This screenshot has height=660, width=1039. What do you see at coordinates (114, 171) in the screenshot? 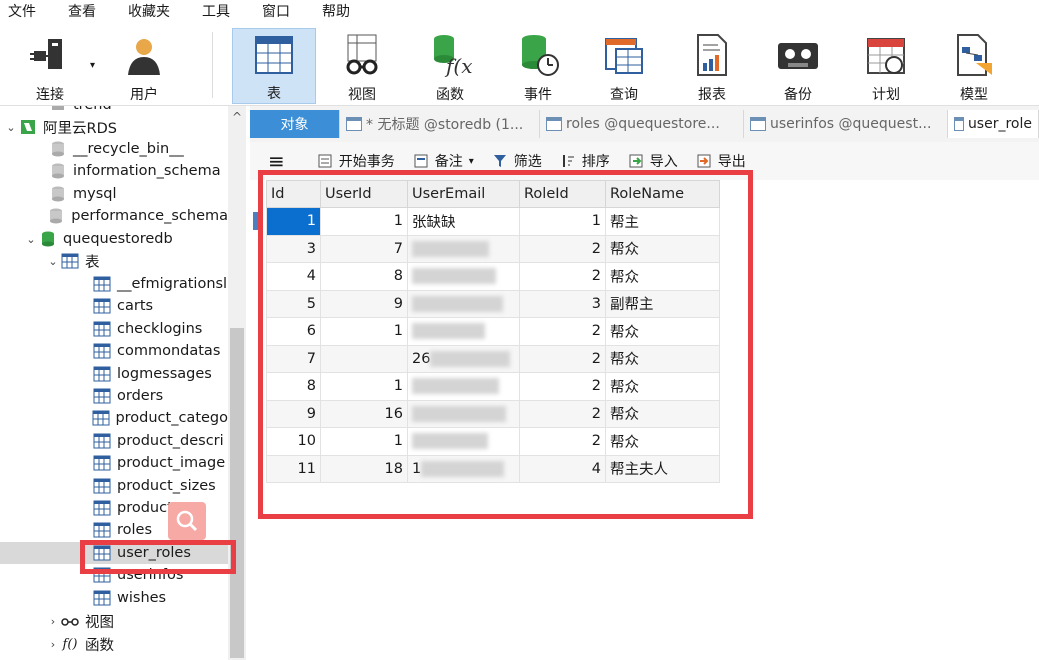
I see `tree-db-information-schema: information_schema` at bounding box center [114, 171].